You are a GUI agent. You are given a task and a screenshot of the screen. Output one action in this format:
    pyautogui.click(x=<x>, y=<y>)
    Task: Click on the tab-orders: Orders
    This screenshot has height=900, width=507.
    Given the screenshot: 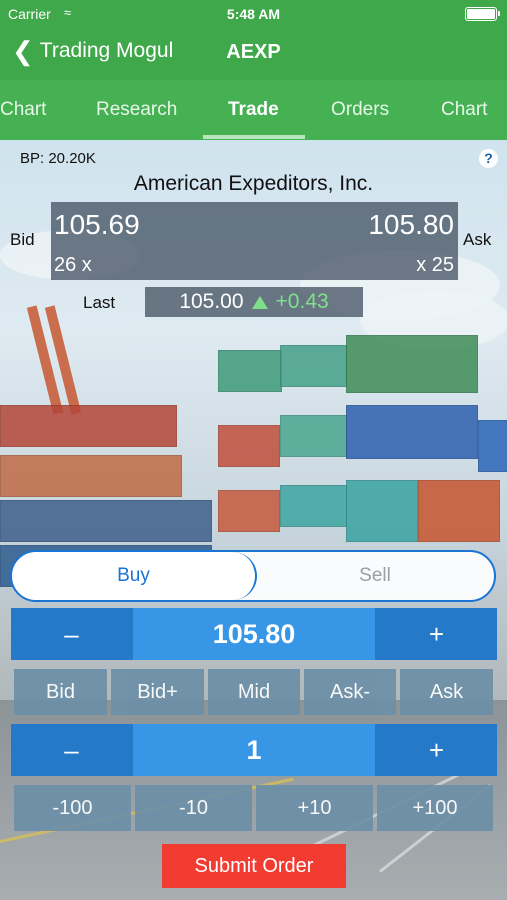 What is the action you would take?
    pyautogui.click(x=360, y=110)
    